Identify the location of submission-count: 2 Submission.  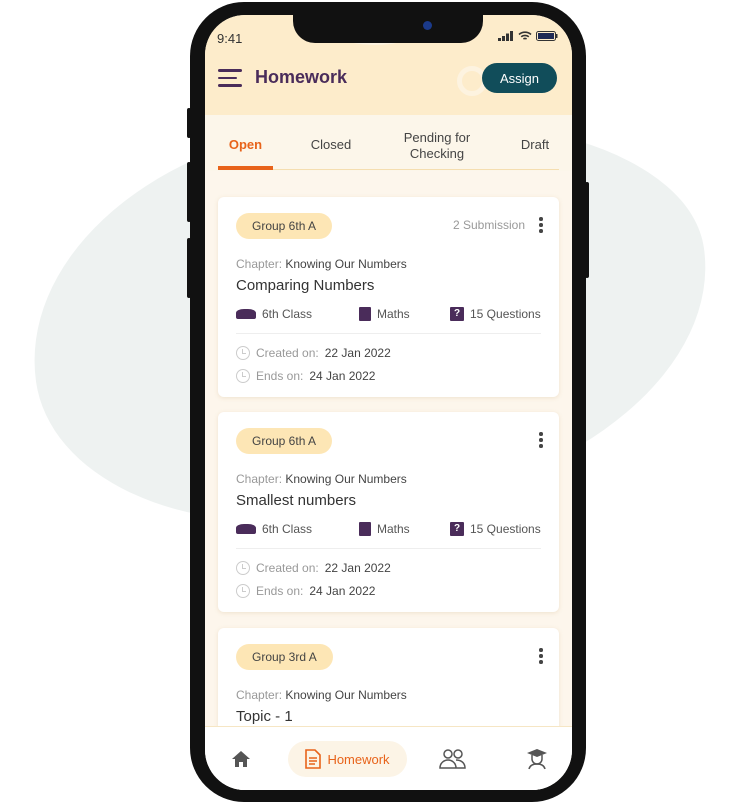
(489, 225).